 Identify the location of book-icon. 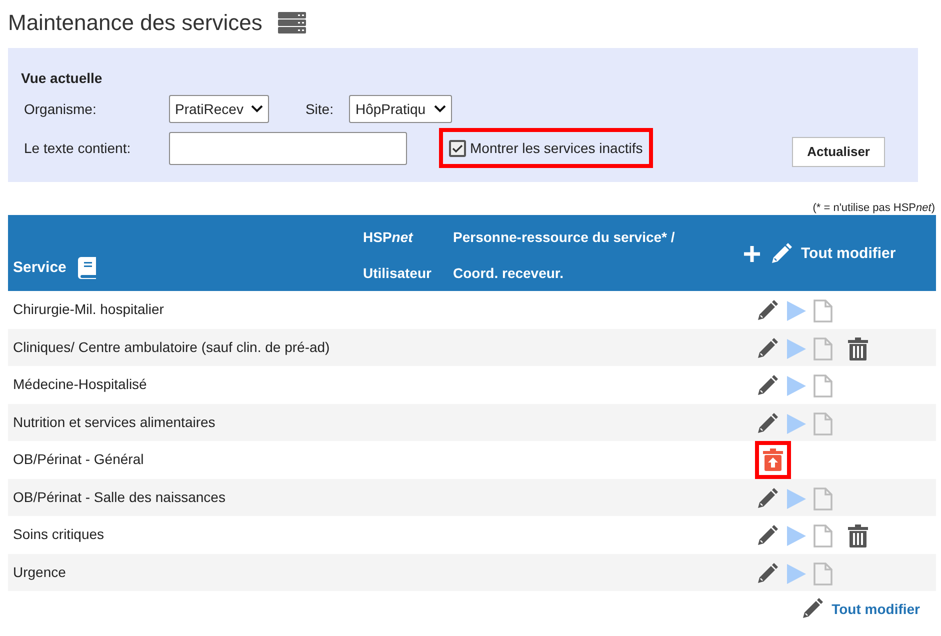
(87, 268).